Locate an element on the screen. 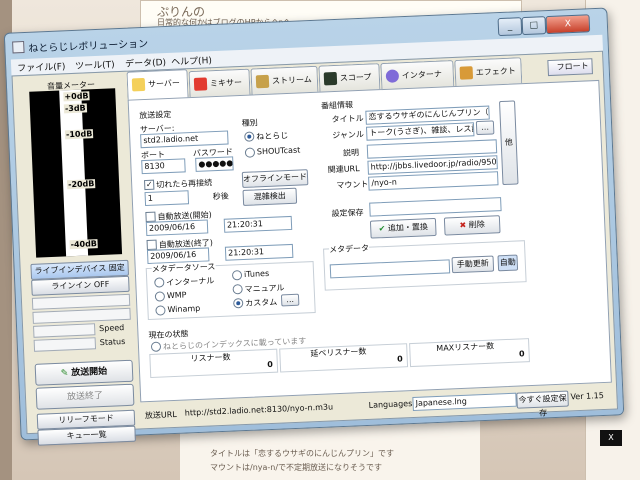 The width and height of the screenshot is (640, 480). save-now-button: 今すぐ設定保存 is located at coordinates (542, 404).